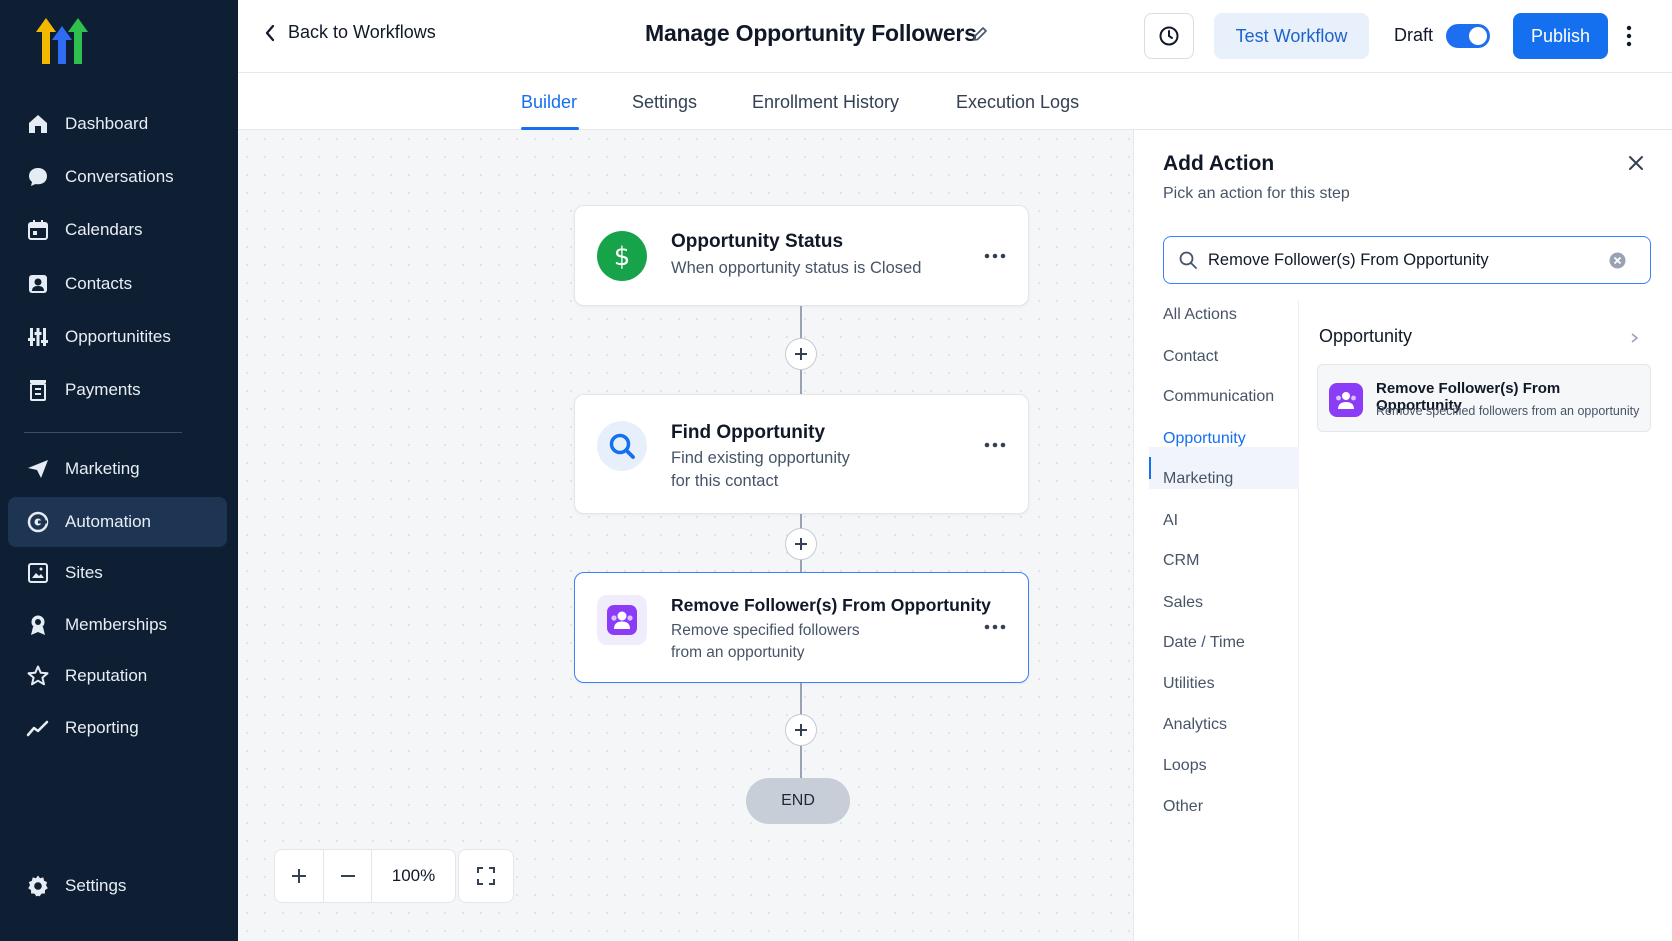 The image size is (1672, 941). I want to click on tab-settings: Settings, so click(664, 102).